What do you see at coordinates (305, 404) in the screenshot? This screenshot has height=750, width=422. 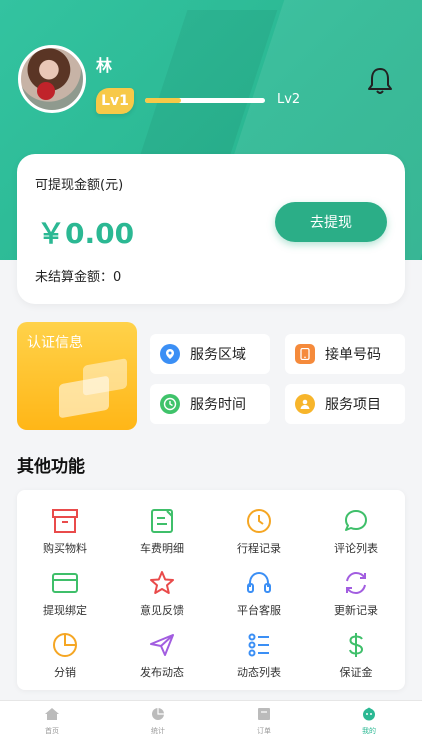 I see `user-icon` at bounding box center [305, 404].